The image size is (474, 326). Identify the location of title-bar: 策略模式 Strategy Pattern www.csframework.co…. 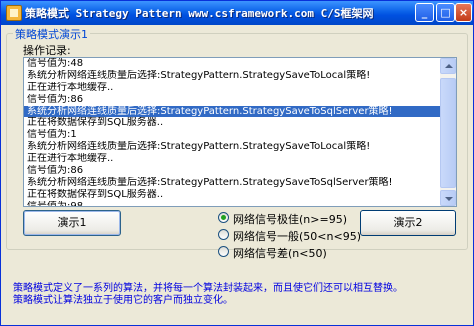
(237, 13).